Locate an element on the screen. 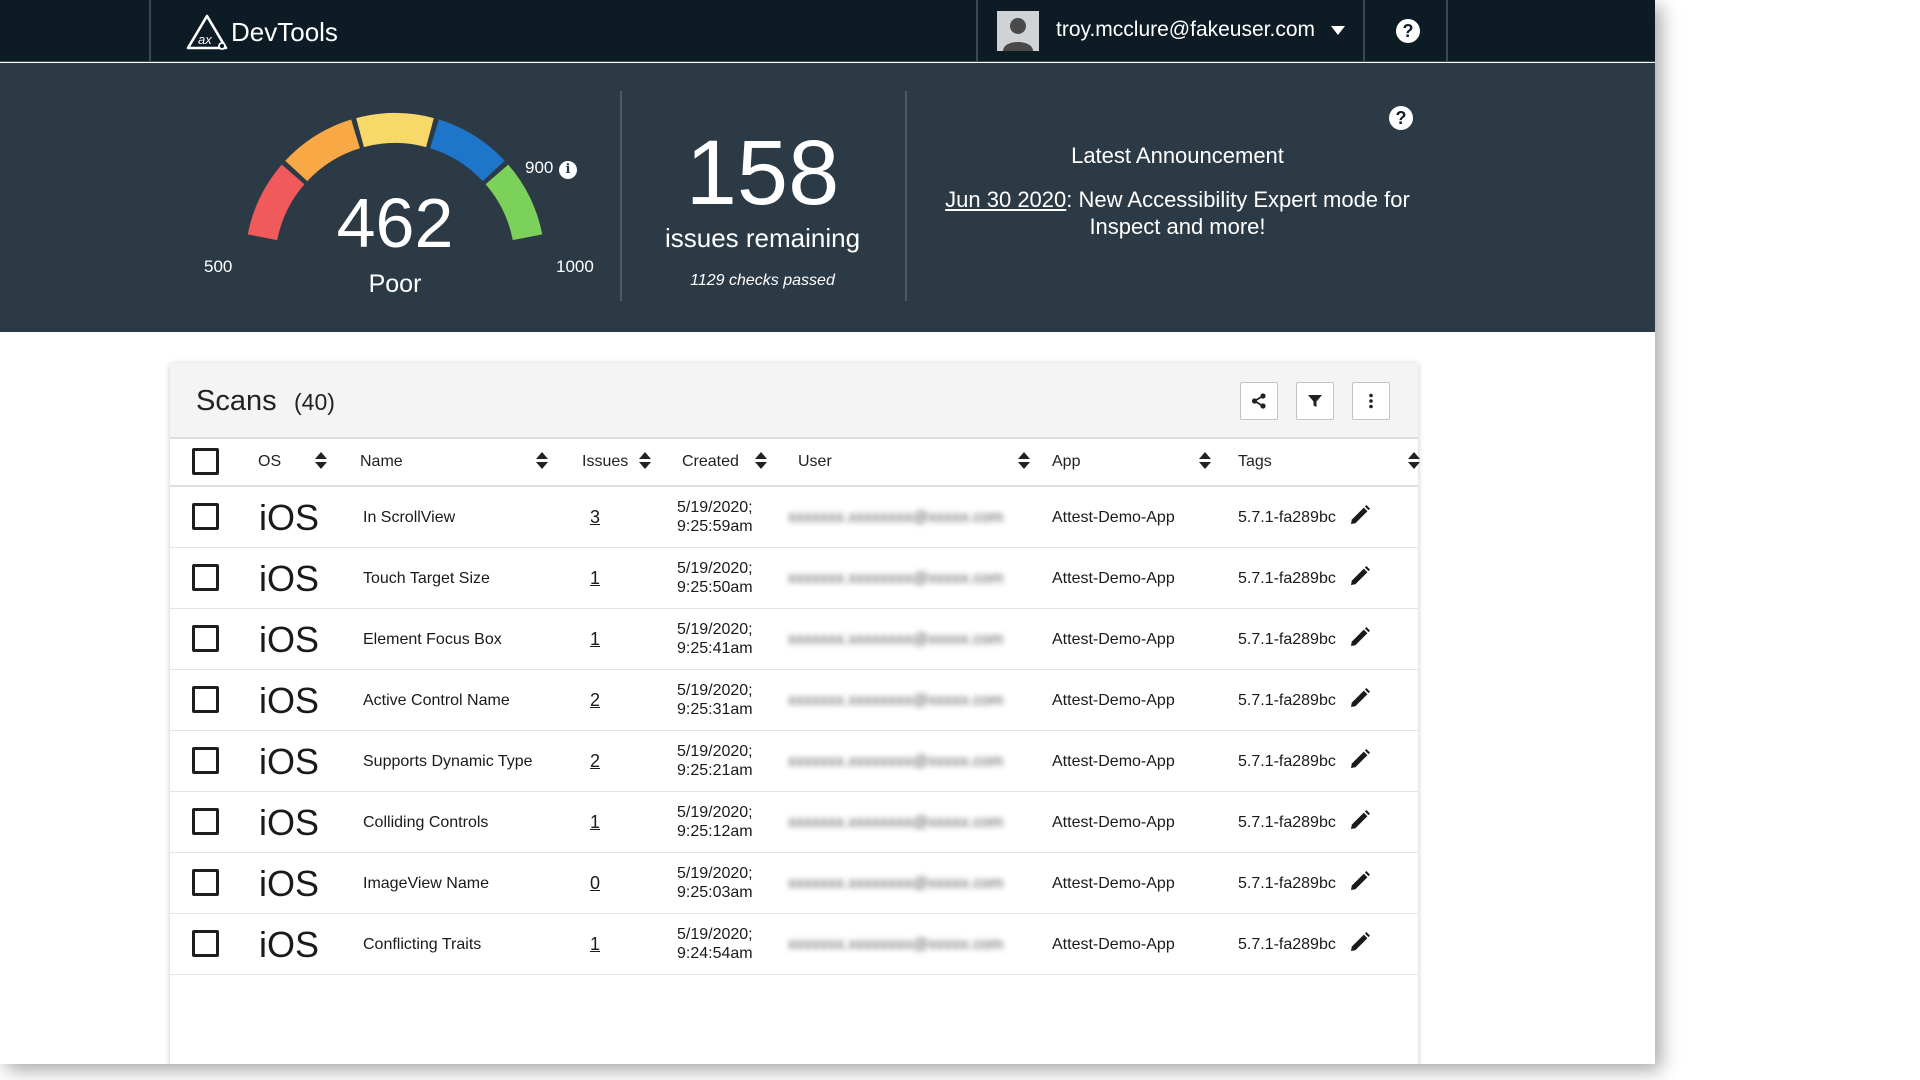  column-header-name: Name is located at coordinates (381, 462).